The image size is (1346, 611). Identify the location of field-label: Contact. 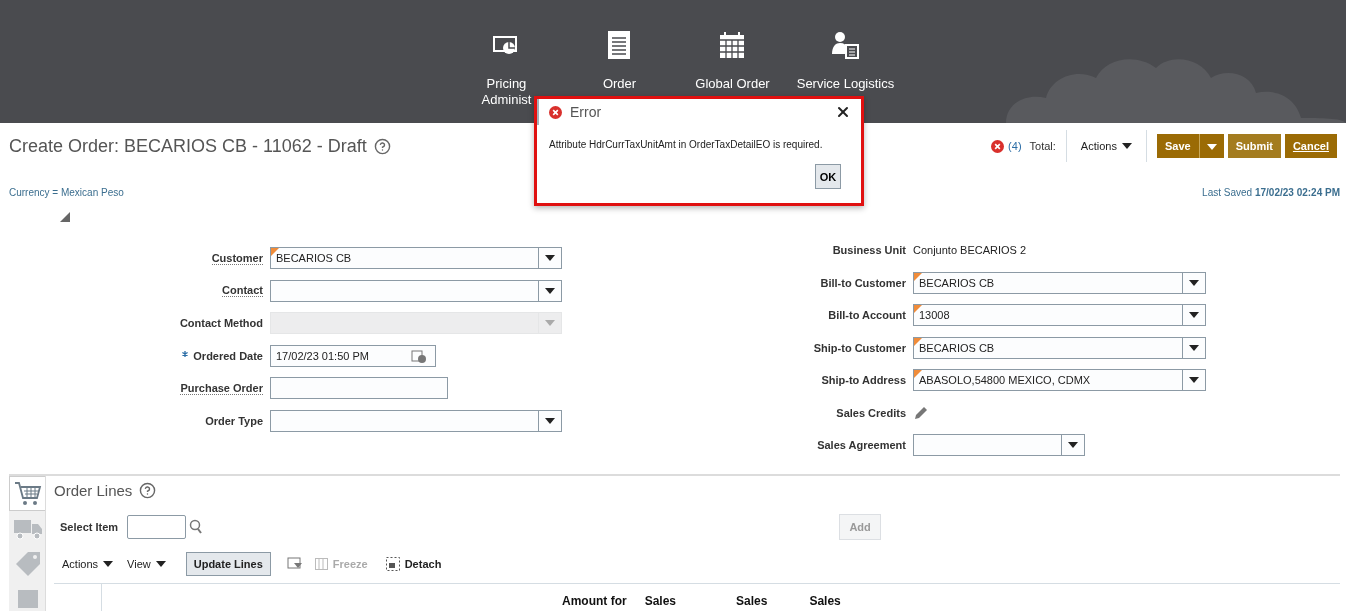
(242, 291).